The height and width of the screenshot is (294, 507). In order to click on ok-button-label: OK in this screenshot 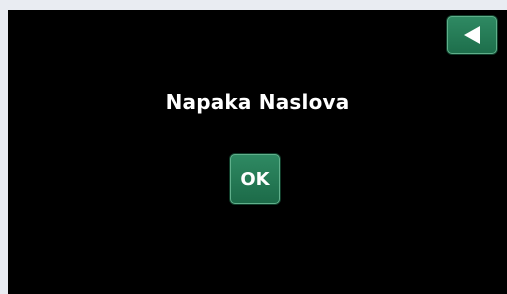, I will do `click(255, 179)`.